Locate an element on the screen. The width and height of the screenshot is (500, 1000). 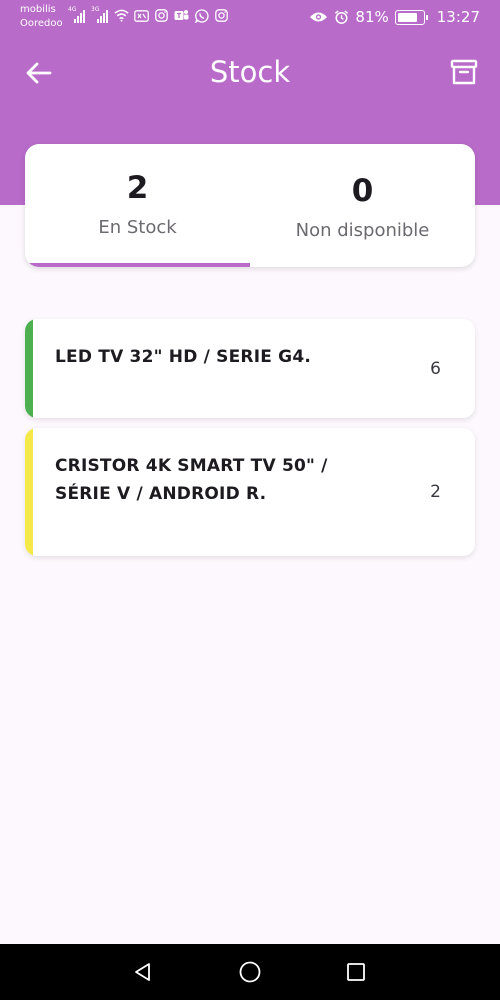
eye-icon is located at coordinates (318, 17).